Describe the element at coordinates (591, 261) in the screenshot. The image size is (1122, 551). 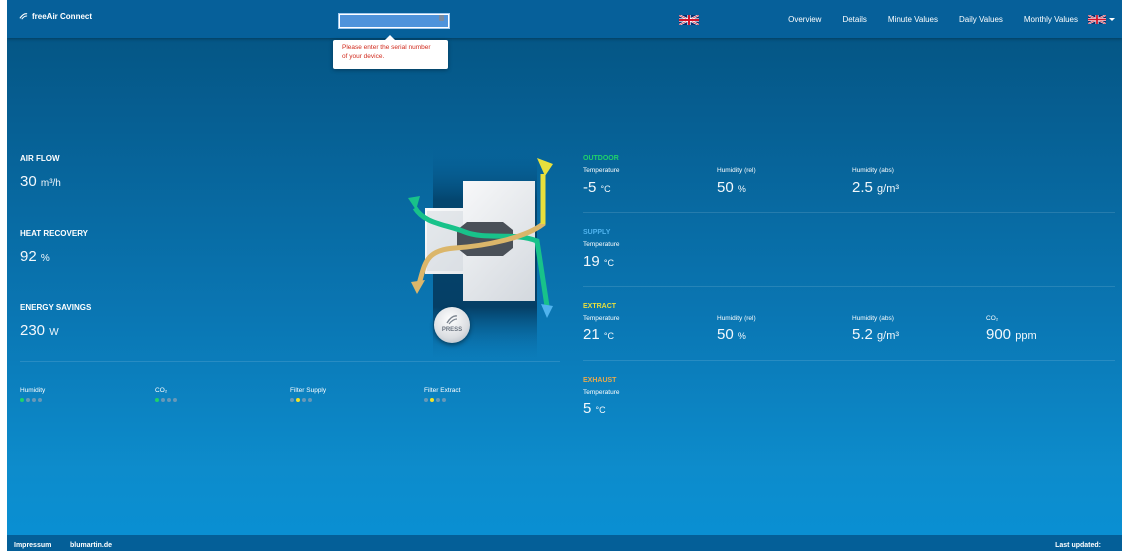
I see `supply-temp-number: 19` at that location.